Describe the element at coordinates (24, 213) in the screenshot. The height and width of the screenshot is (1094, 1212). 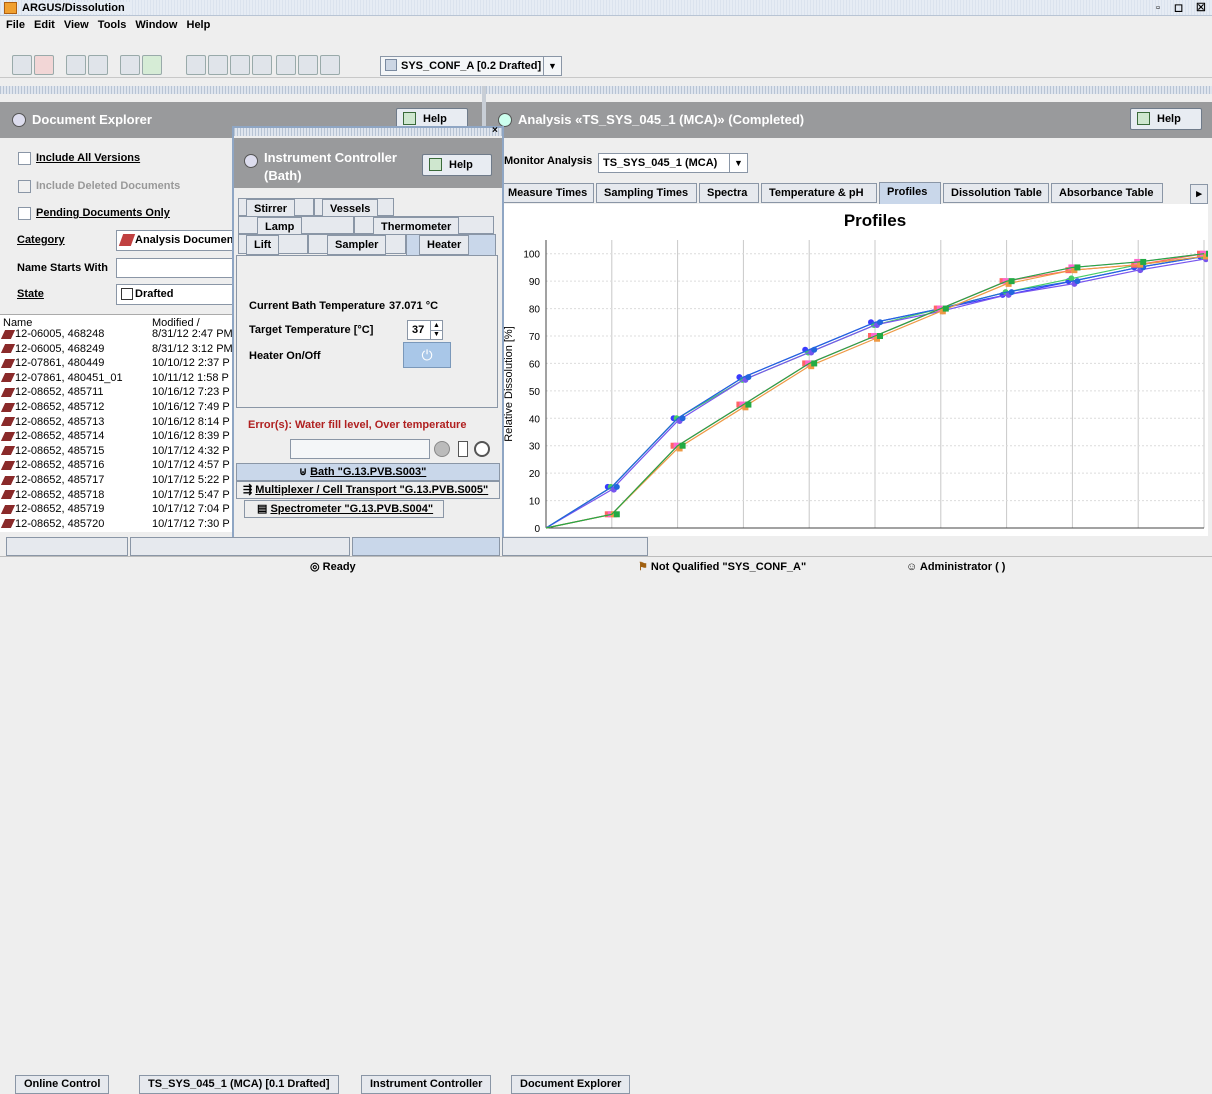
I see `pending-only-checkbox` at that location.